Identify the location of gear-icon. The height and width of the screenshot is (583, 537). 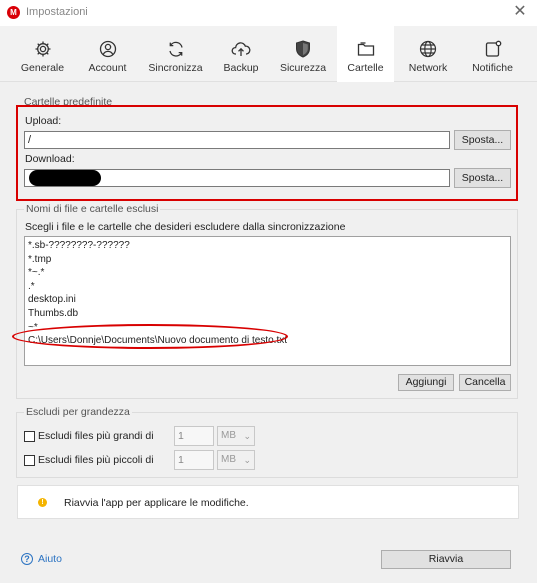
(42, 49).